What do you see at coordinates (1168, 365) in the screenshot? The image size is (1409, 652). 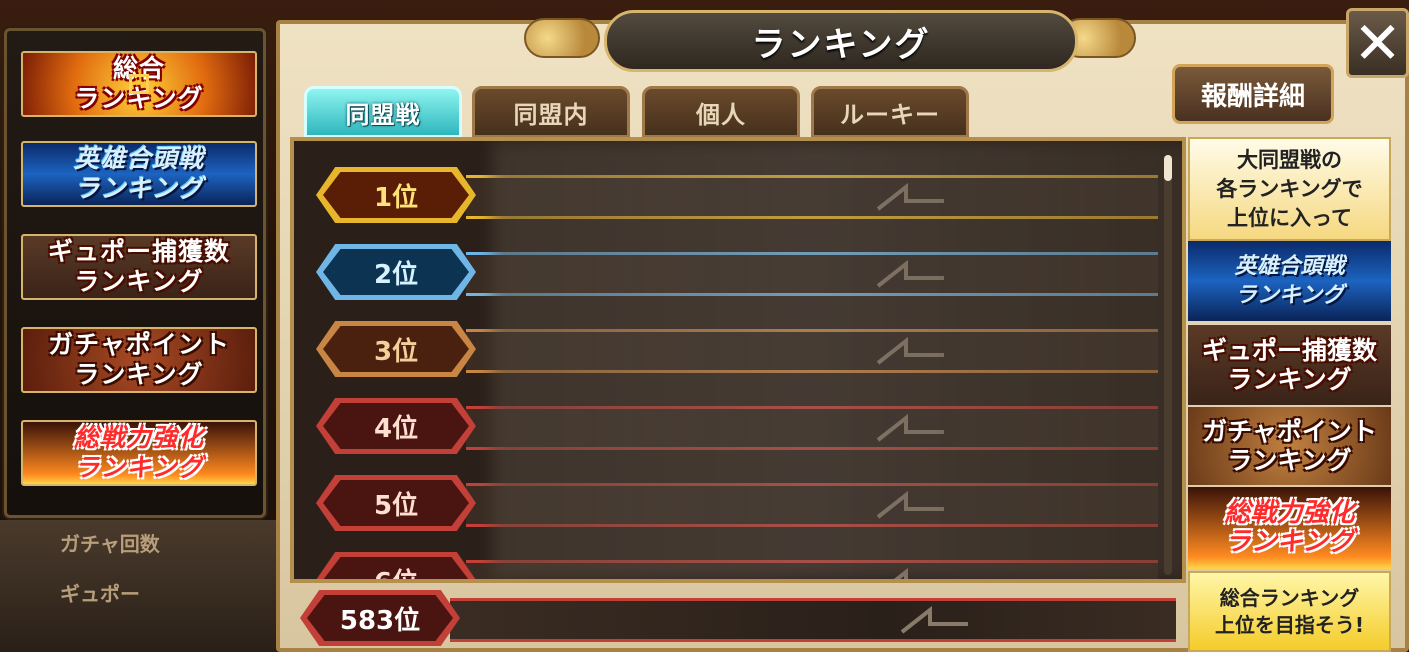 I see `scrollbar-track` at bounding box center [1168, 365].